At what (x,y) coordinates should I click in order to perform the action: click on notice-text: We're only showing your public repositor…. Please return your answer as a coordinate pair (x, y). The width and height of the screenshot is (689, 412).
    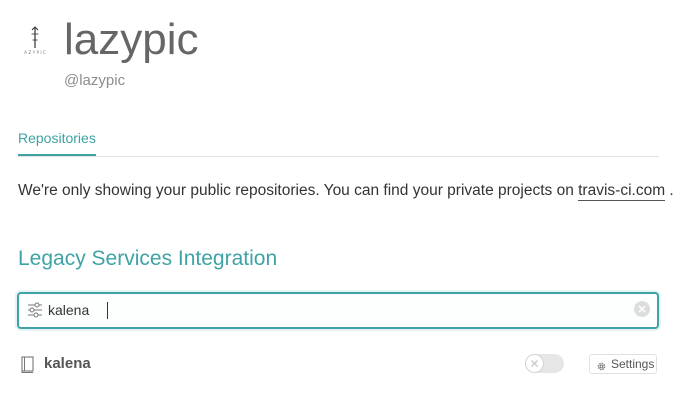
    Looking at the image, I should click on (298, 190).